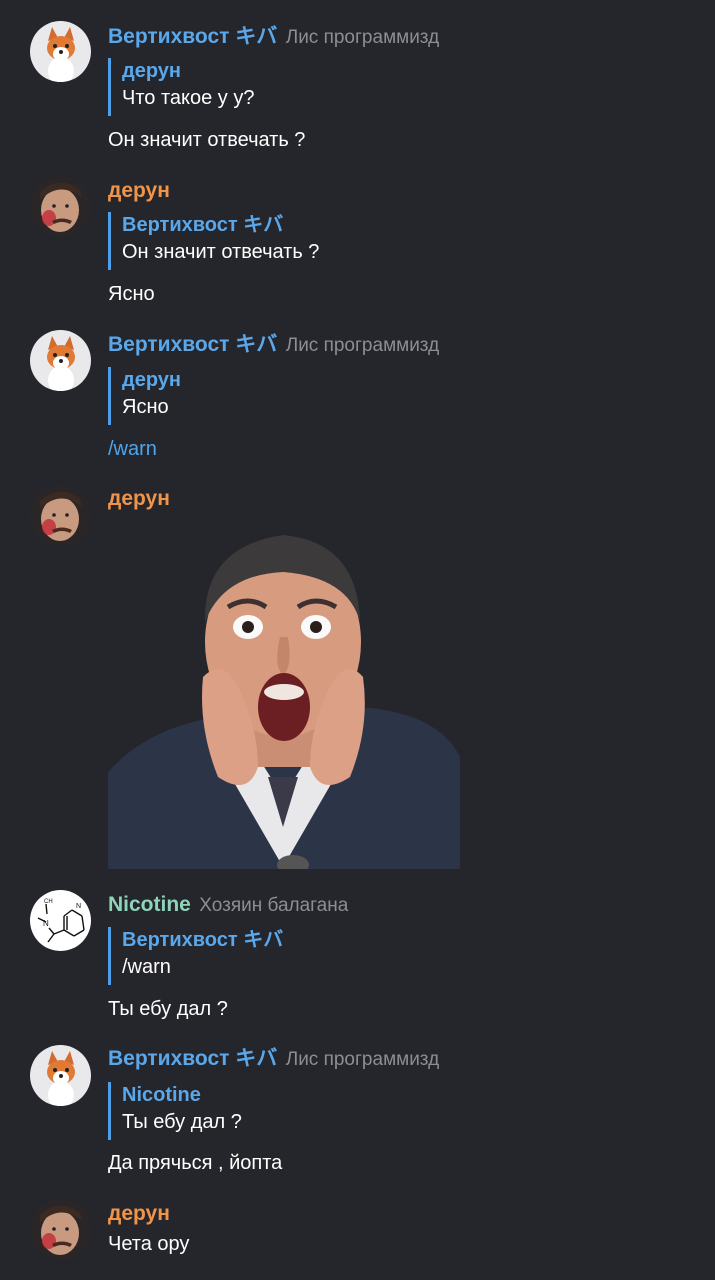 The width and height of the screenshot is (715, 1280). I want to click on reply-quote: дерун Ясно, so click(144, 396).